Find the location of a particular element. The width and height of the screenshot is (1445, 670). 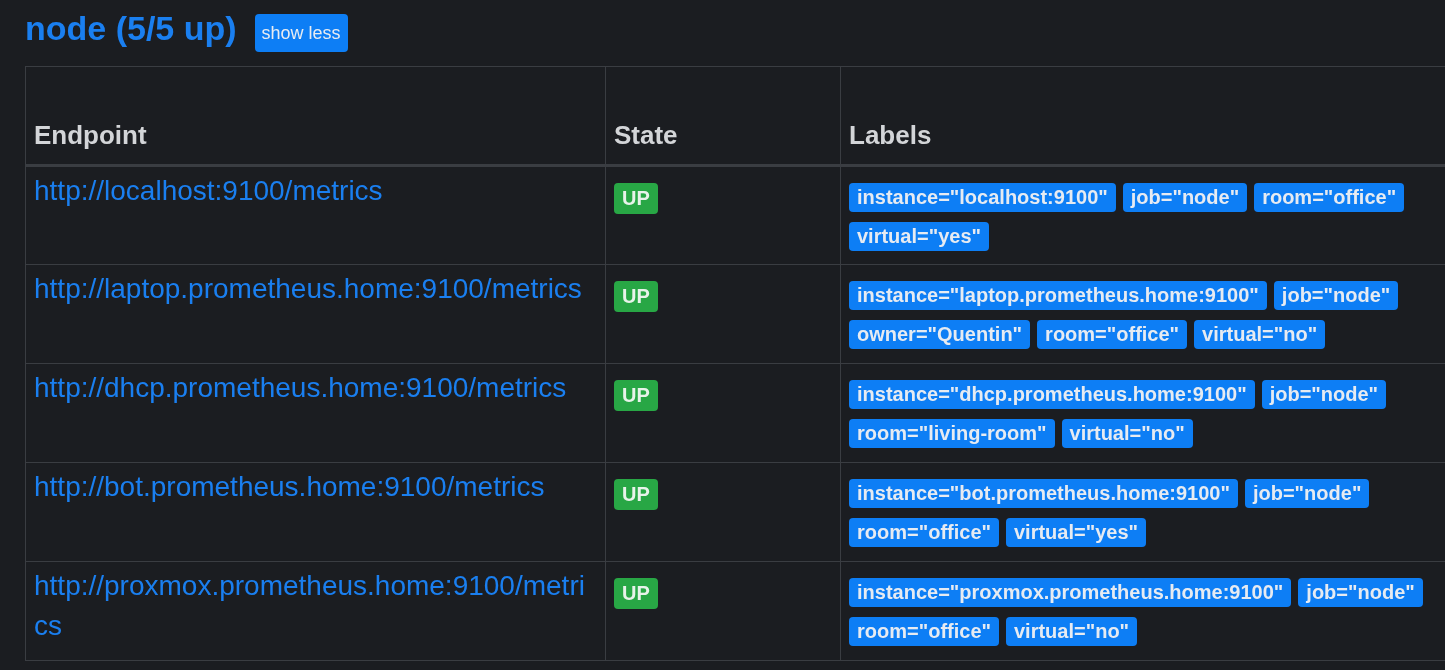

label-badge: room="living-room" is located at coordinates (952, 433).